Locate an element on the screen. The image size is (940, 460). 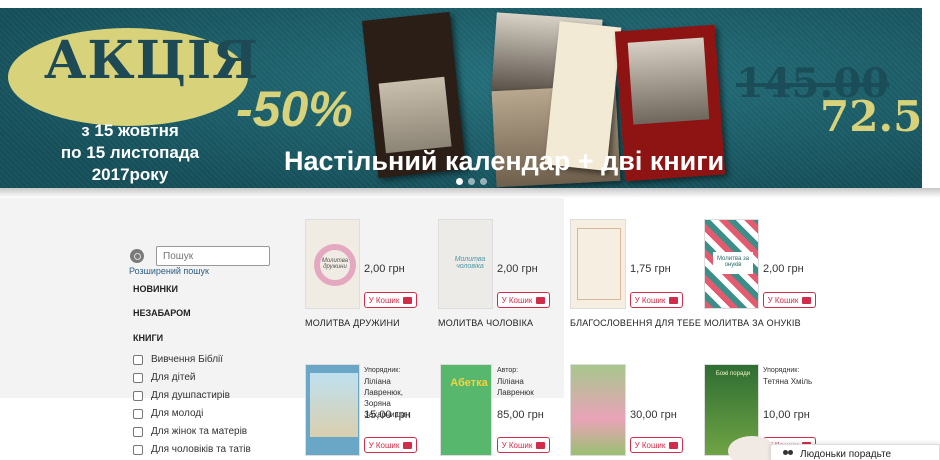
slider-dots is located at coordinates (471, 181).